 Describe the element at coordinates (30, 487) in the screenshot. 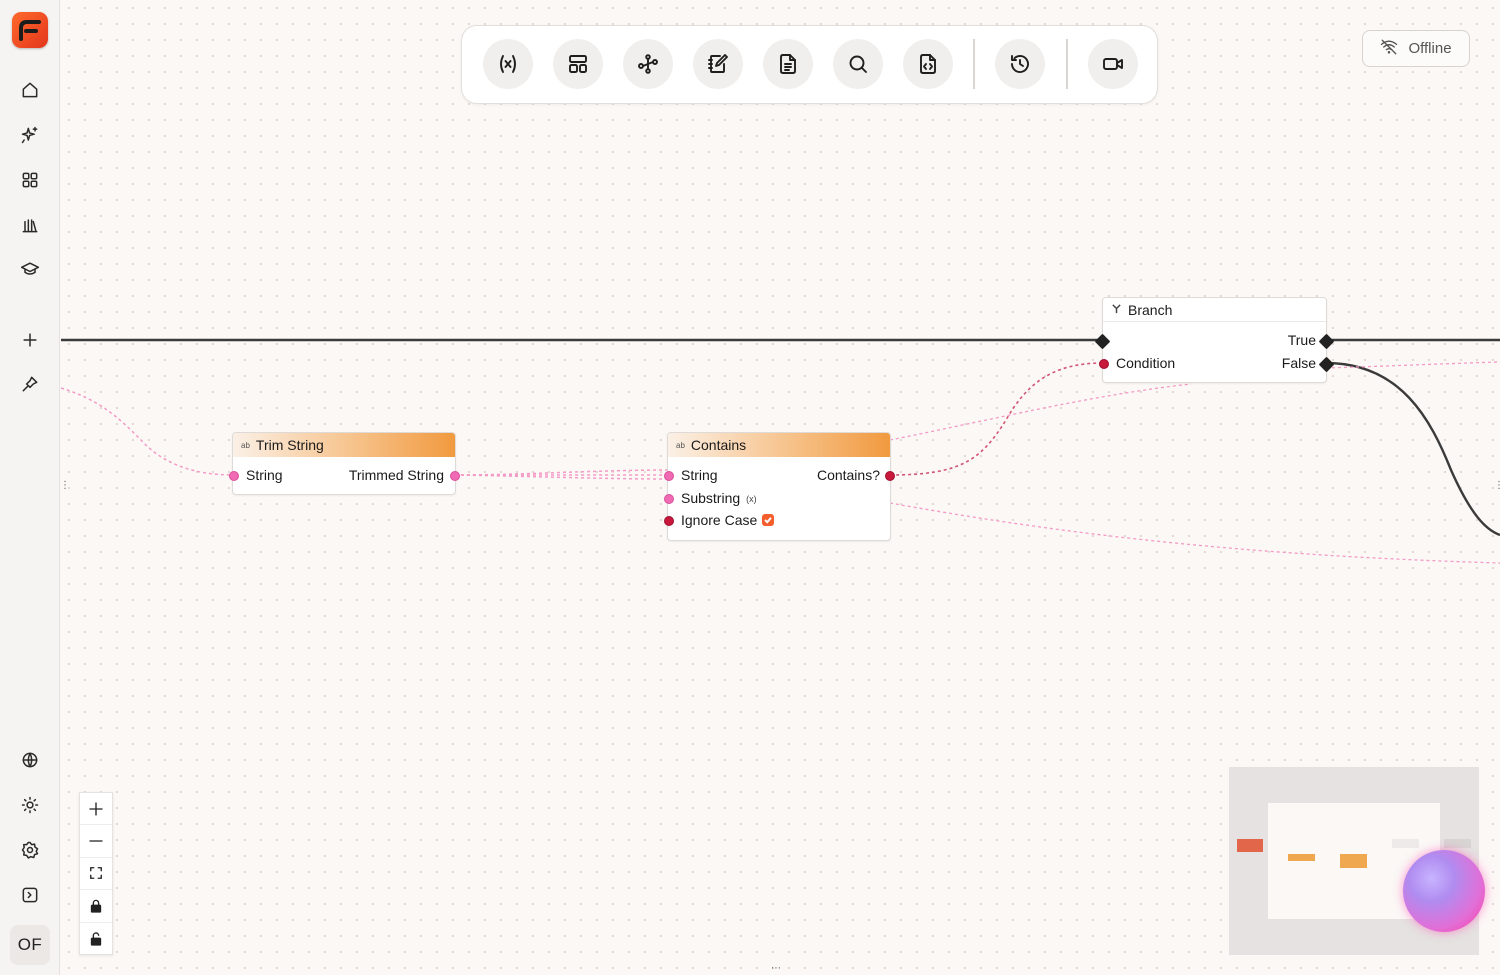

I see `sidebar: OF` at that location.